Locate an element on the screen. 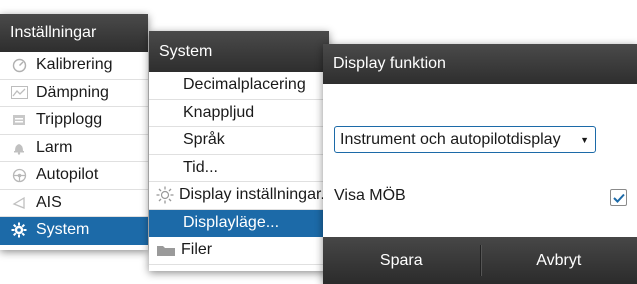 The image size is (637, 284). ais-icon is located at coordinates (19, 203).